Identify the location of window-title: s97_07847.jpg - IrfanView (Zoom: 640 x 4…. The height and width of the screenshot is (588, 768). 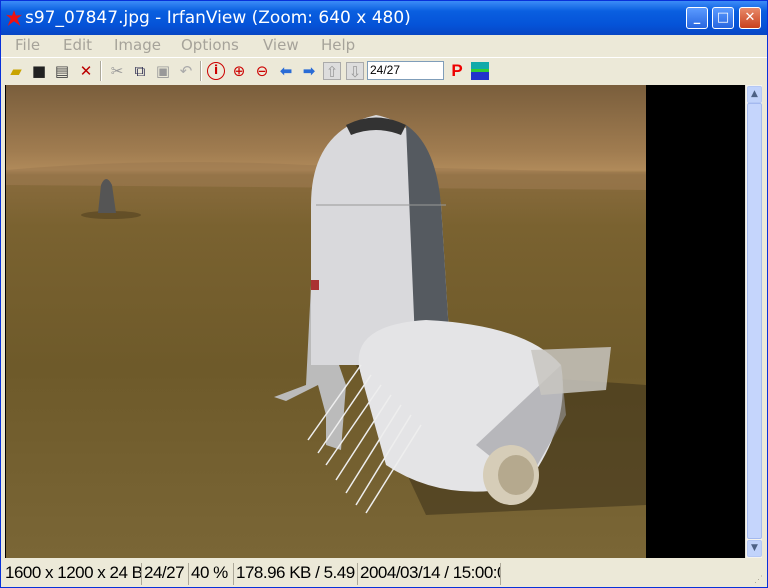
(218, 18).